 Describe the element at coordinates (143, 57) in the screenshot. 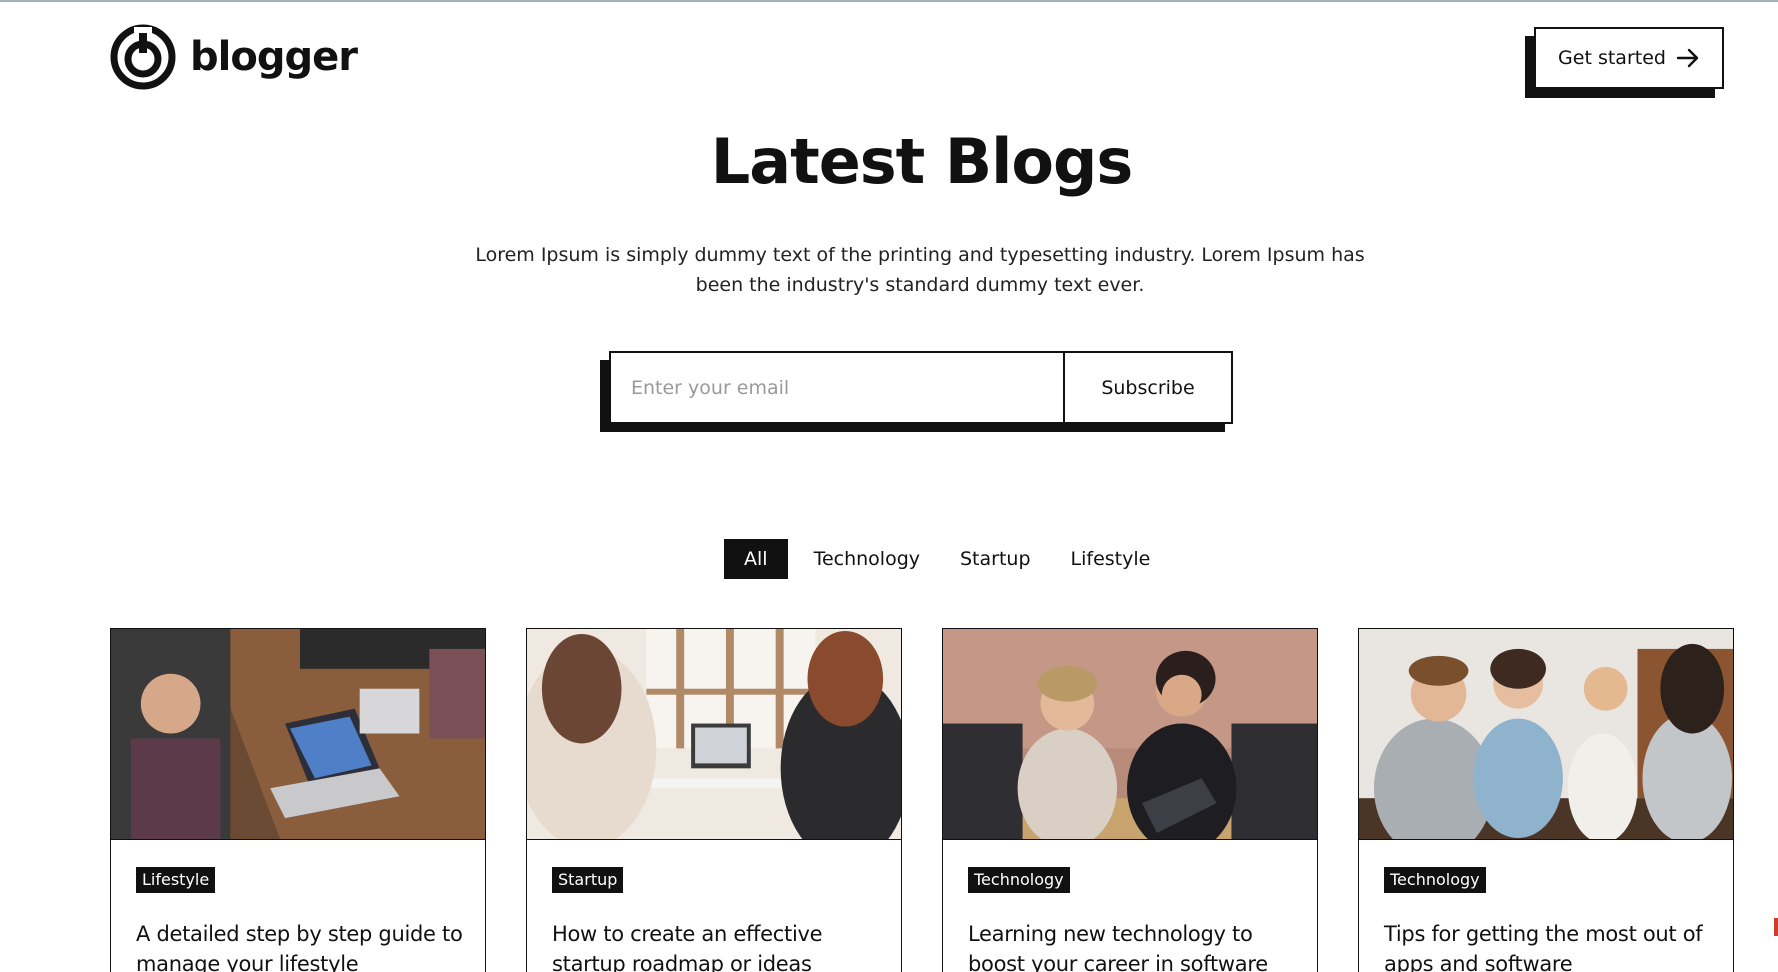

I see `power-icon` at that location.